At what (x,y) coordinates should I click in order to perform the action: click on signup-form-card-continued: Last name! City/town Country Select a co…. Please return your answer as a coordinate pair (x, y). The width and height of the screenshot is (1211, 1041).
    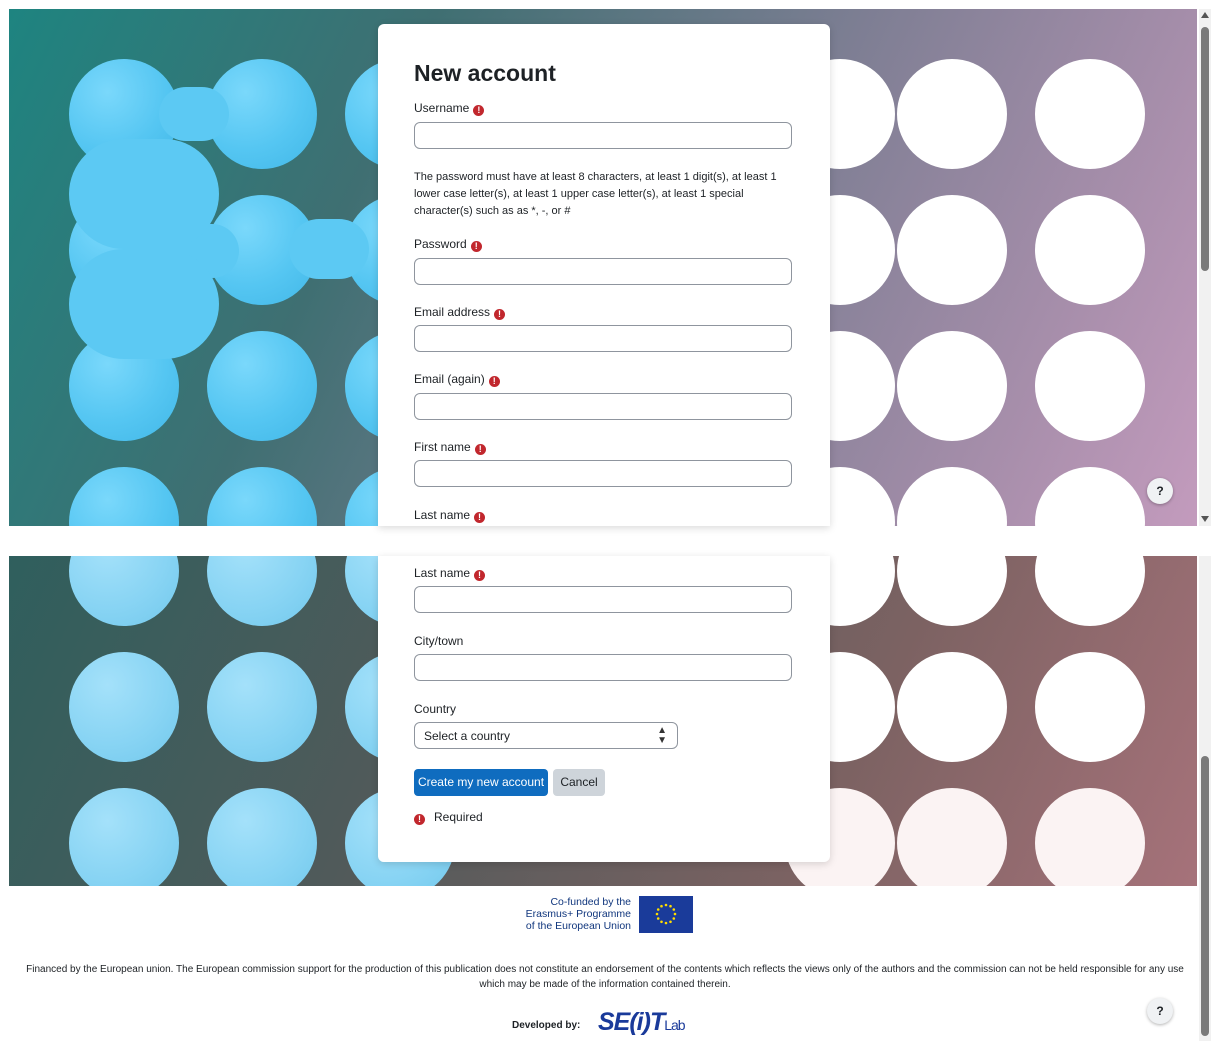
    Looking at the image, I should click on (604, 709).